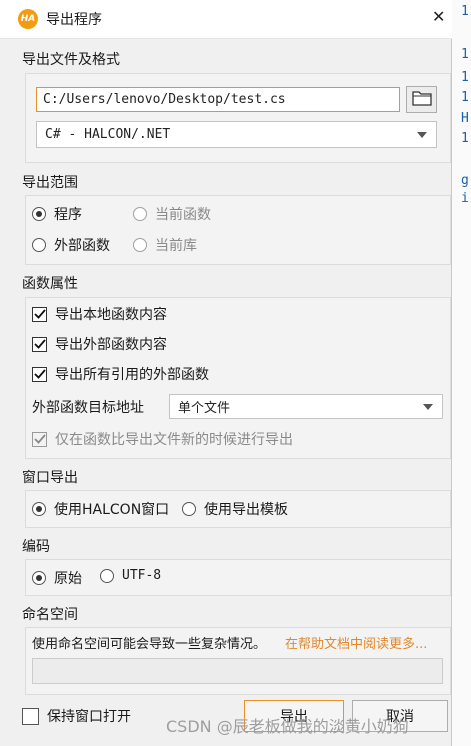 This screenshot has width=471, height=746. What do you see at coordinates (204, 408) in the screenshot?
I see `external-target-value: 单个文件` at bounding box center [204, 408].